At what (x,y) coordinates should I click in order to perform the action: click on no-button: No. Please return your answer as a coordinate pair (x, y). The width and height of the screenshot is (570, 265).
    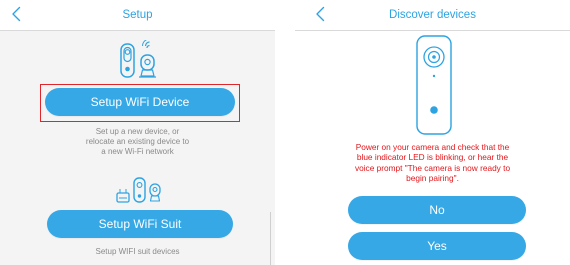
    Looking at the image, I should click on (437, 210).